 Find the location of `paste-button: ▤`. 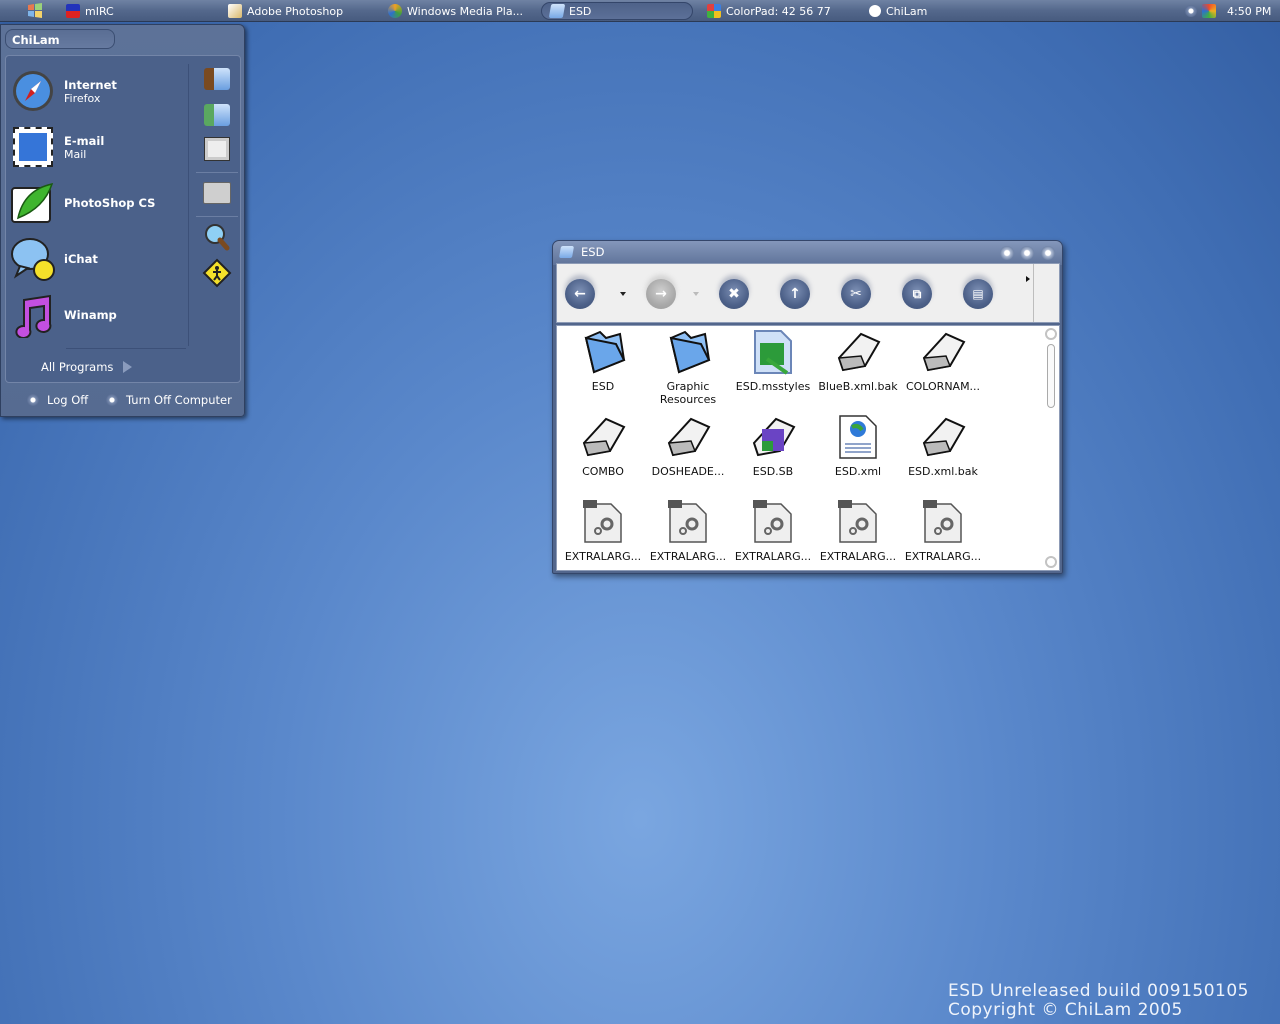

paste-button: ▤ is located at coordinates (978, 294).